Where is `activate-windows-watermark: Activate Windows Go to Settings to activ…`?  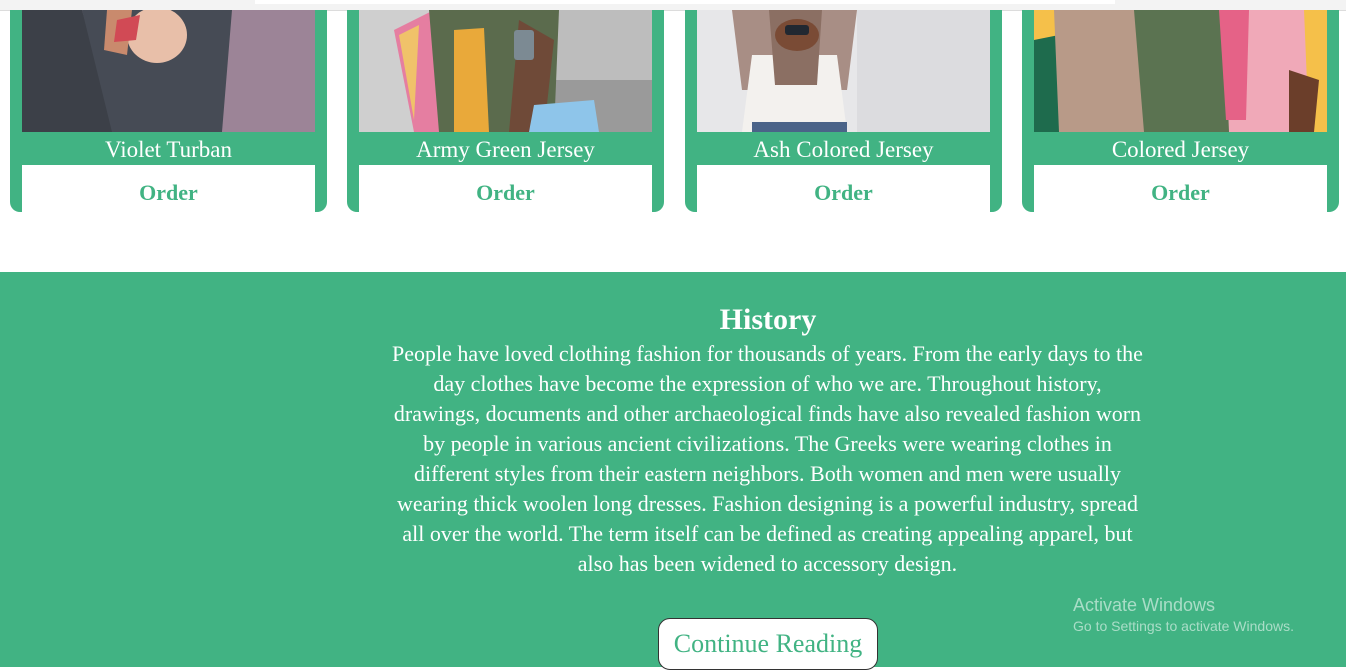 activate-windows-watermark: Activate Windows Go to Settings to activ… is located at coordinates (1203, 615).